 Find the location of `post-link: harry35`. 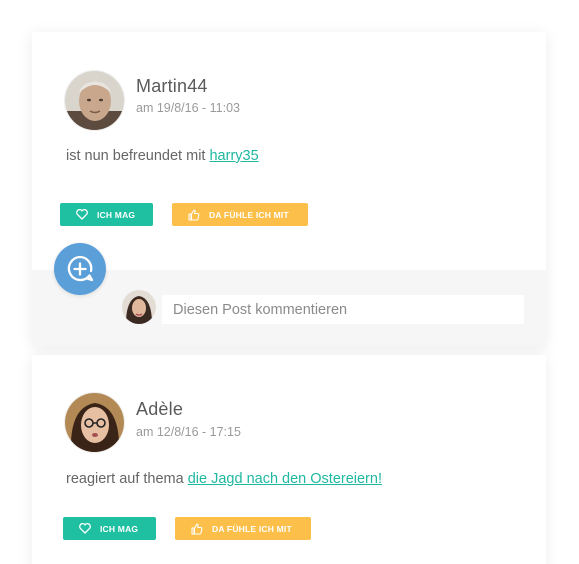

post-link: harry35 is located at coordinates (233, 156).